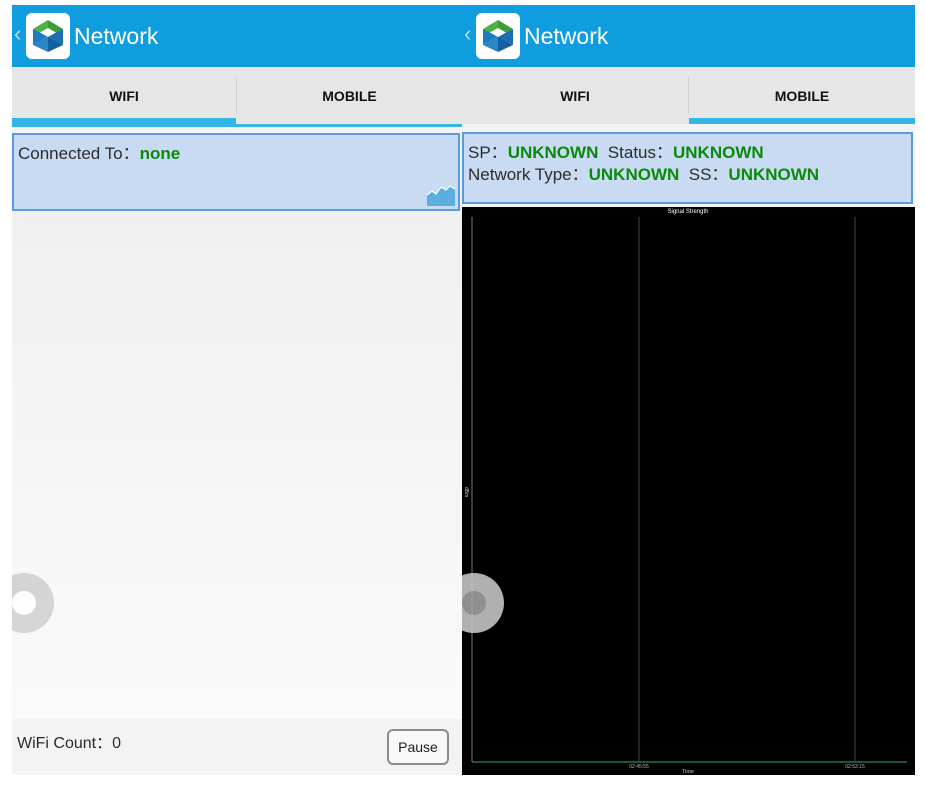  I want to click on x-tick-label: 02:53:15, so click(855, 767).